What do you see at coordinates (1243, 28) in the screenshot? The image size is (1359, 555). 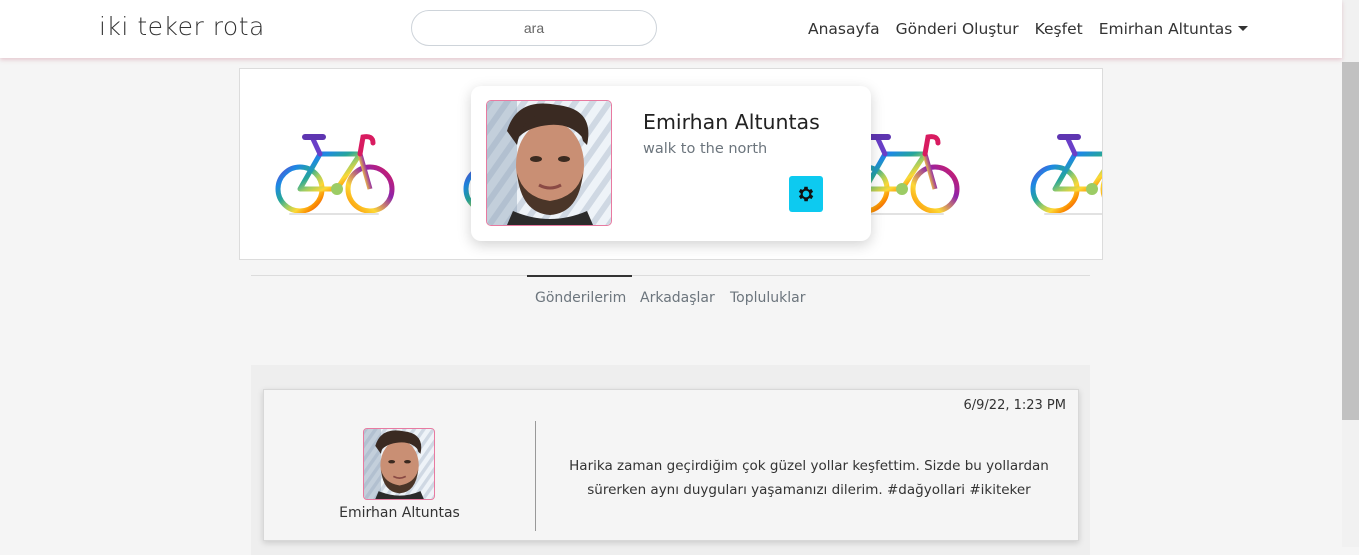 I see `chevron-down-icon` at bounding box center [1243, 28].